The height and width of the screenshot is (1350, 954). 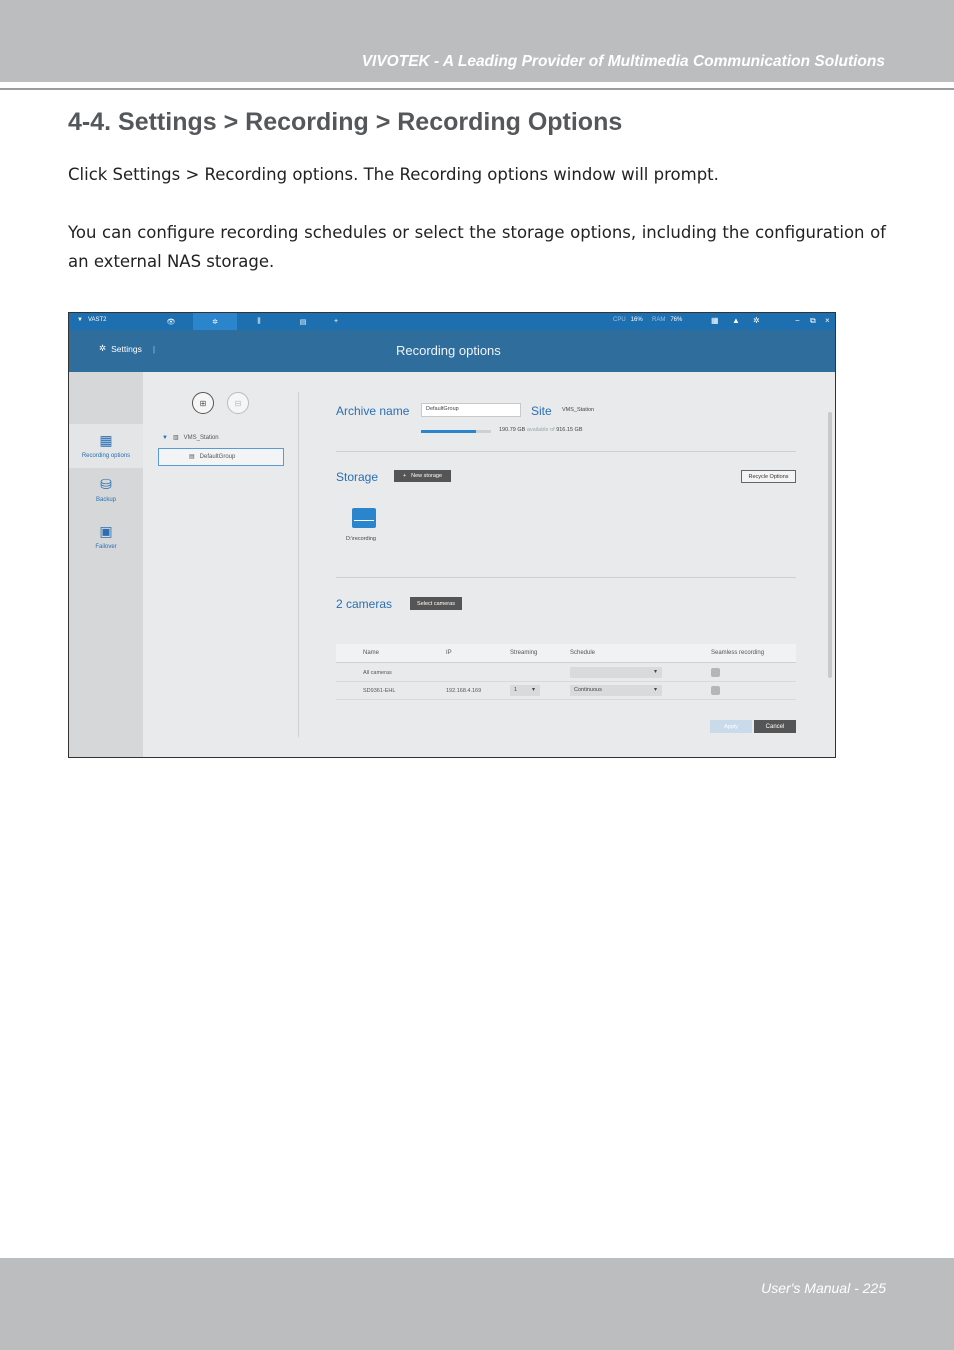 I want to click on recycle-options-button: Recycle Options, so click(x=768, y=476).